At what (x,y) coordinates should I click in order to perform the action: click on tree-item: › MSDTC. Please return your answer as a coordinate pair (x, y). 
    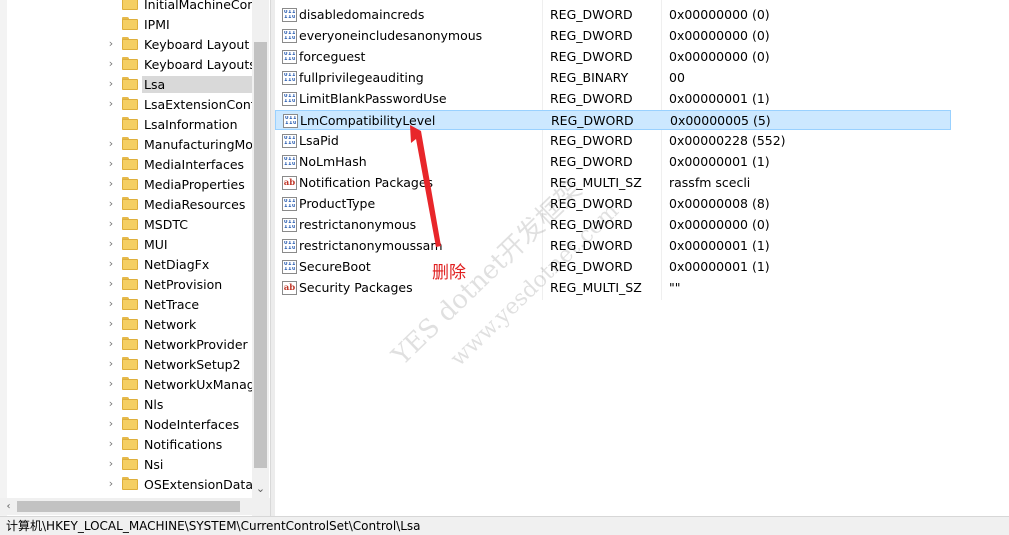
    Looking at the image, I should click on (126, 224).